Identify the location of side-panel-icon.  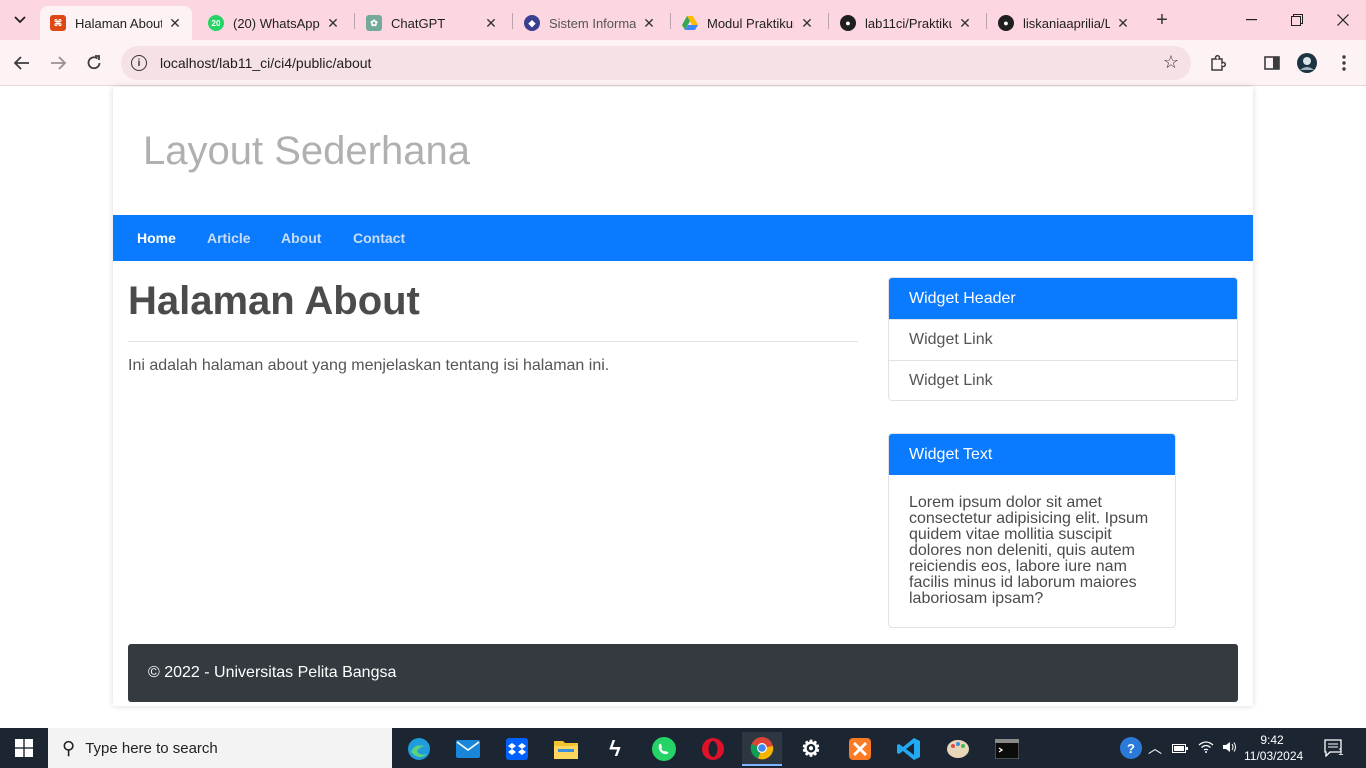
(1272, 63).